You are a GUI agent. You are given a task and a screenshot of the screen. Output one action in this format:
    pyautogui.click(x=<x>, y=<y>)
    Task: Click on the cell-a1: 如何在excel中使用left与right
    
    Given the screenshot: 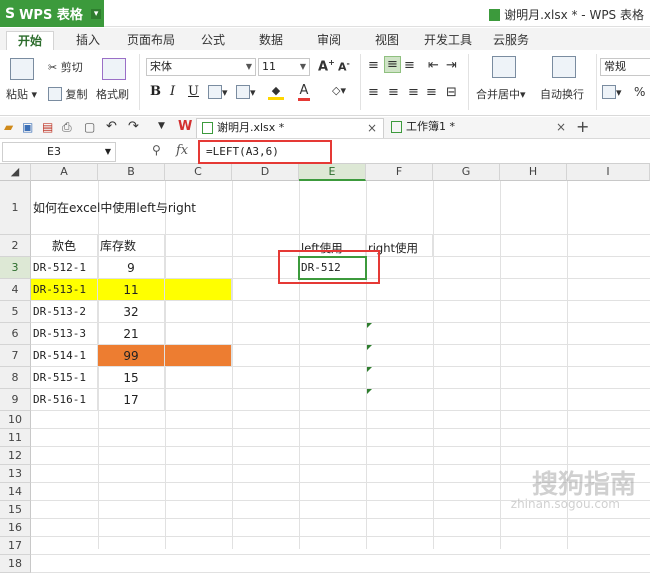 What is the action you would take?
    pyautogui.click(x=165, y=208)
    